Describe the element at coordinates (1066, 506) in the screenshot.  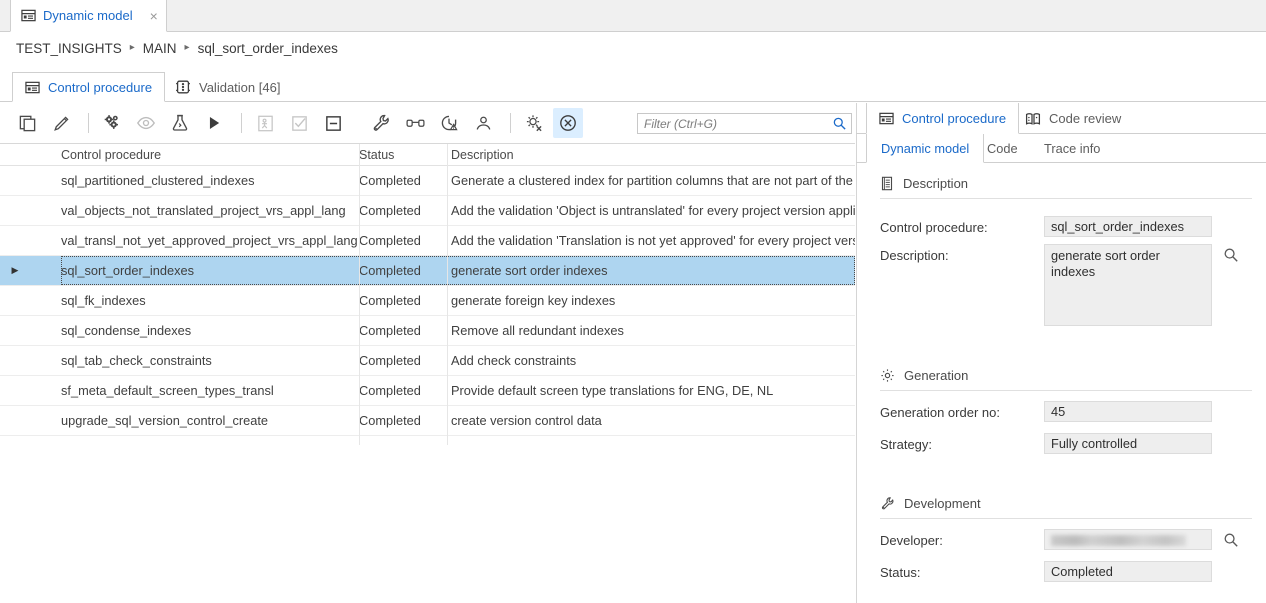
I see `section-development: Development` at that location.